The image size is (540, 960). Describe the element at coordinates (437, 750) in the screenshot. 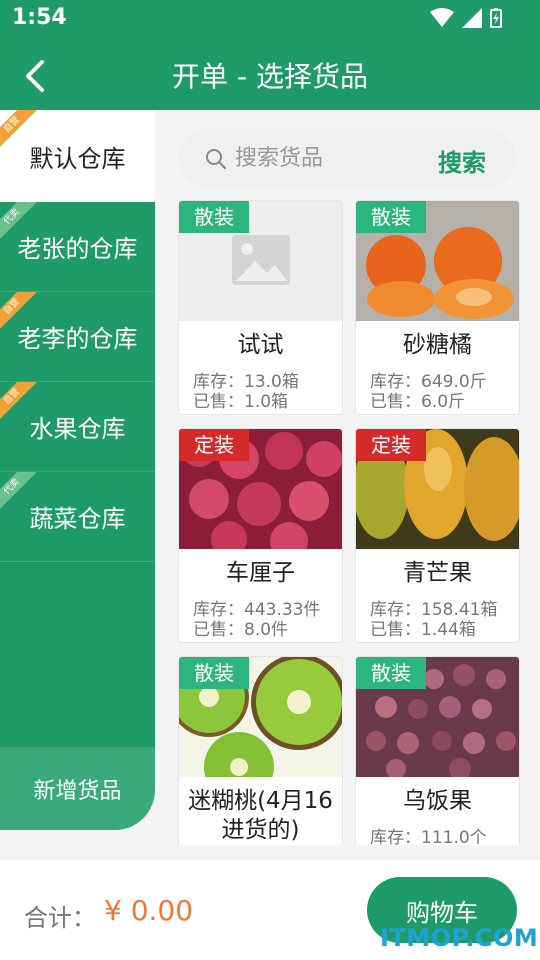

I see `product-card: 散装 乌饭果 库存：111.0个` at that location.